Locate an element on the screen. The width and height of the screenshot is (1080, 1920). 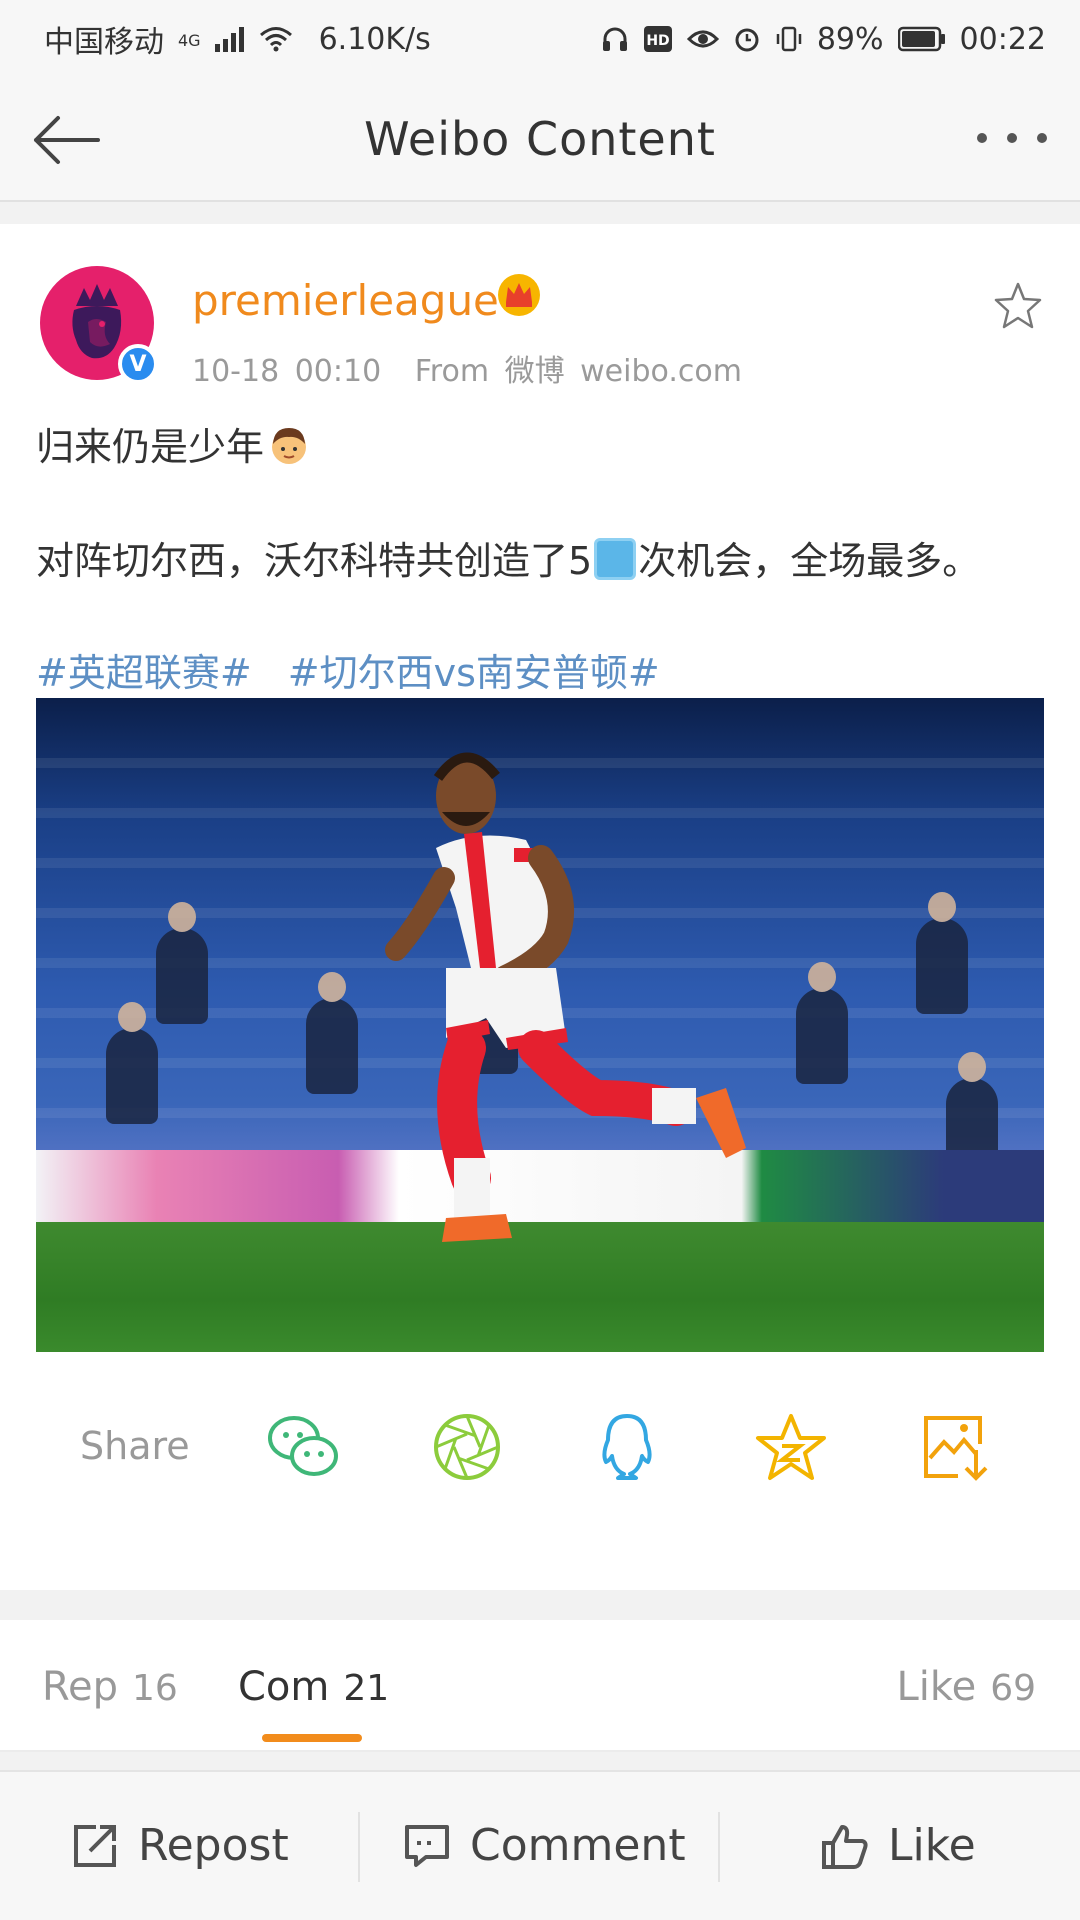
crown-icon is located at coordinates (519, 295).